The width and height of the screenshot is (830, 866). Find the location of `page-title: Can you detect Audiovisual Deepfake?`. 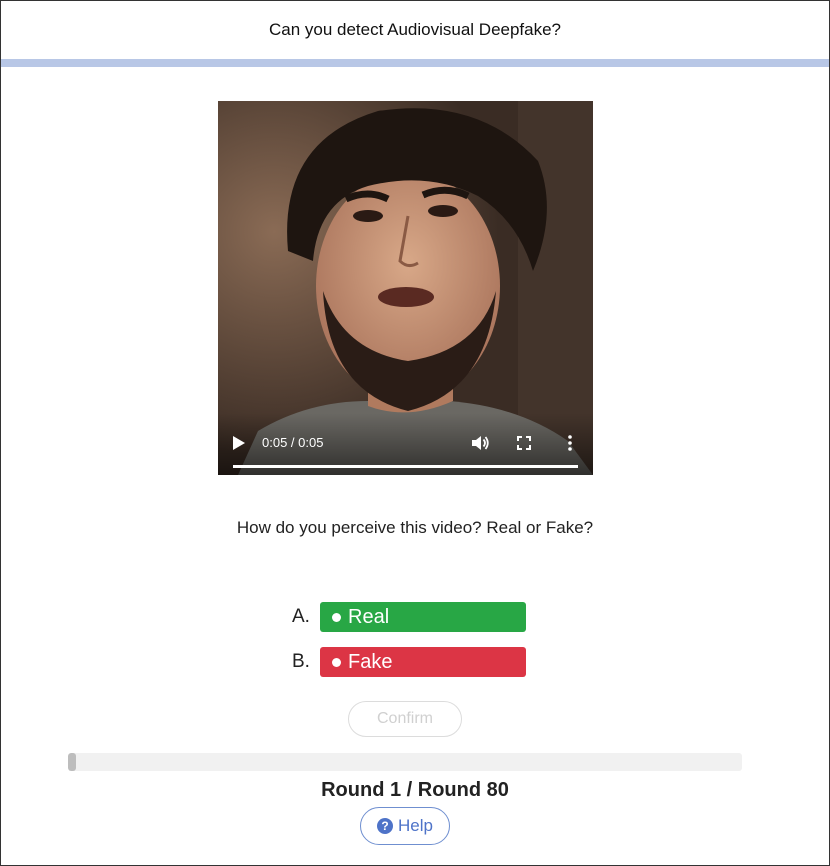

page-title: Can you detect Audiovisual Deepfake? is located at coordinates (415, 29).